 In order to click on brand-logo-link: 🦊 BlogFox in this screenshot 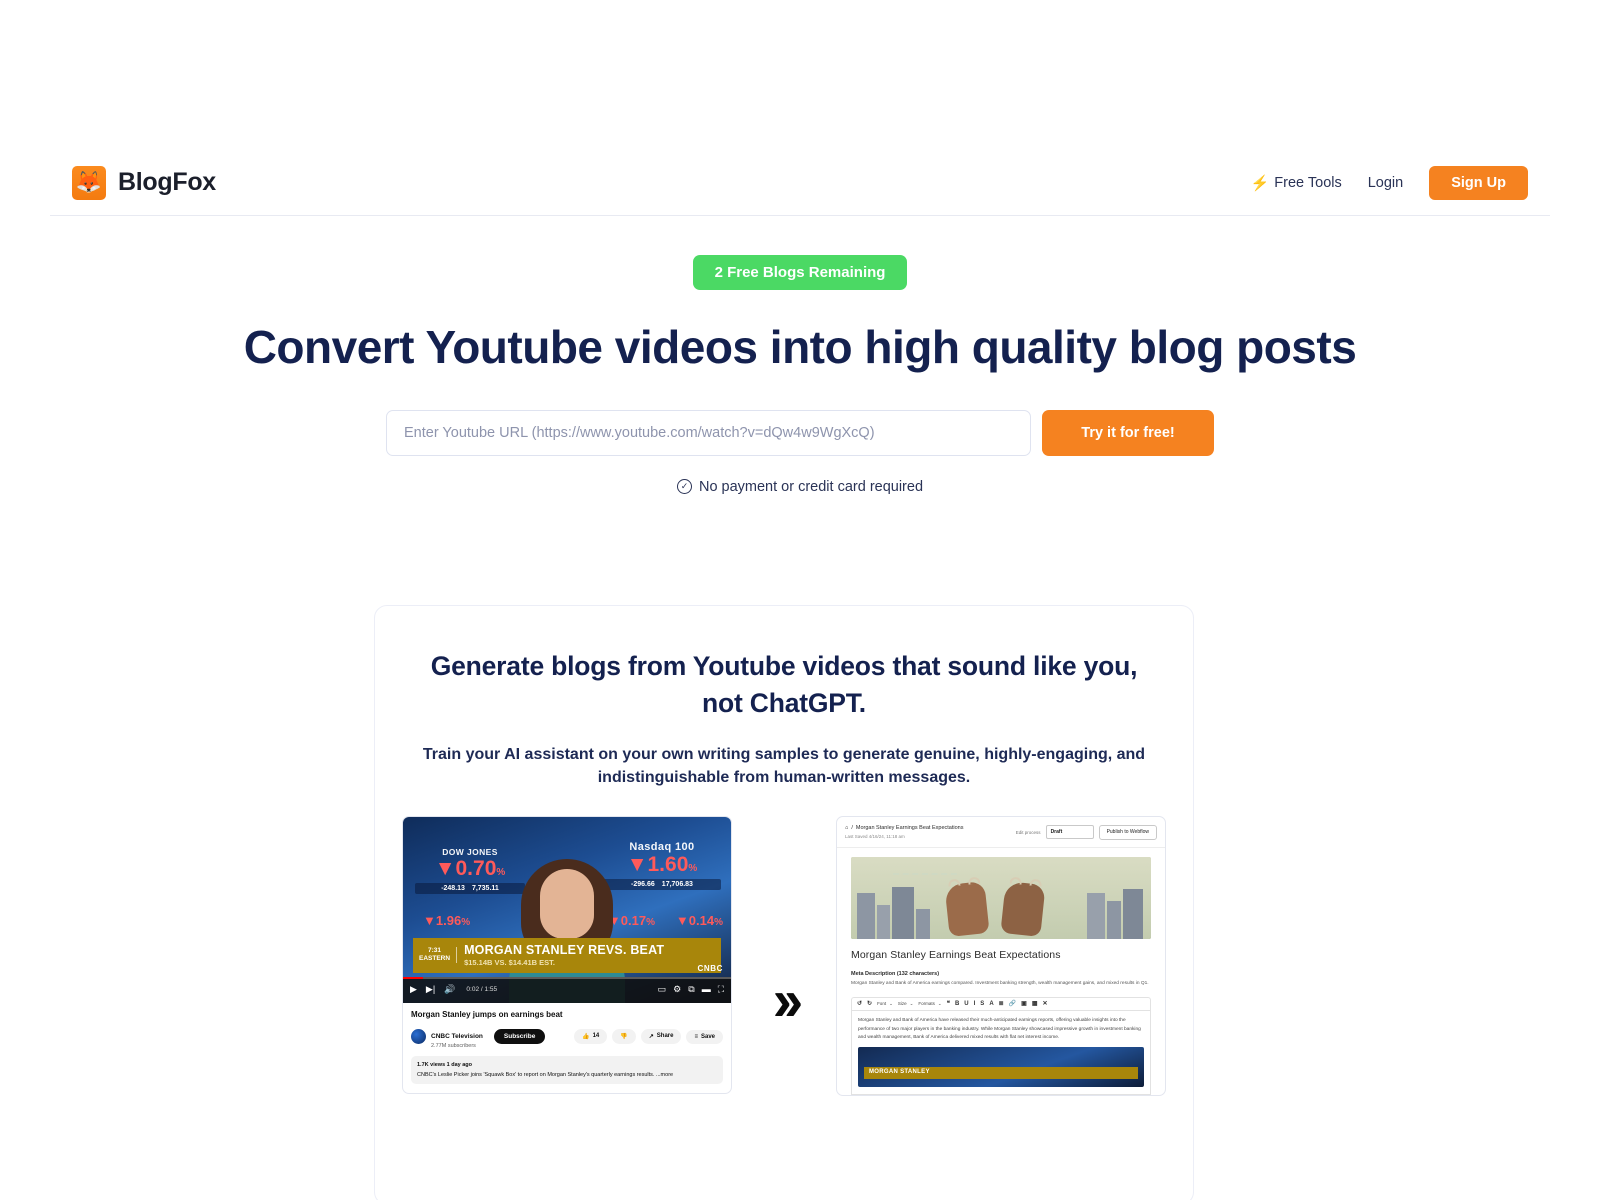, I will do `click(133, 182)`.